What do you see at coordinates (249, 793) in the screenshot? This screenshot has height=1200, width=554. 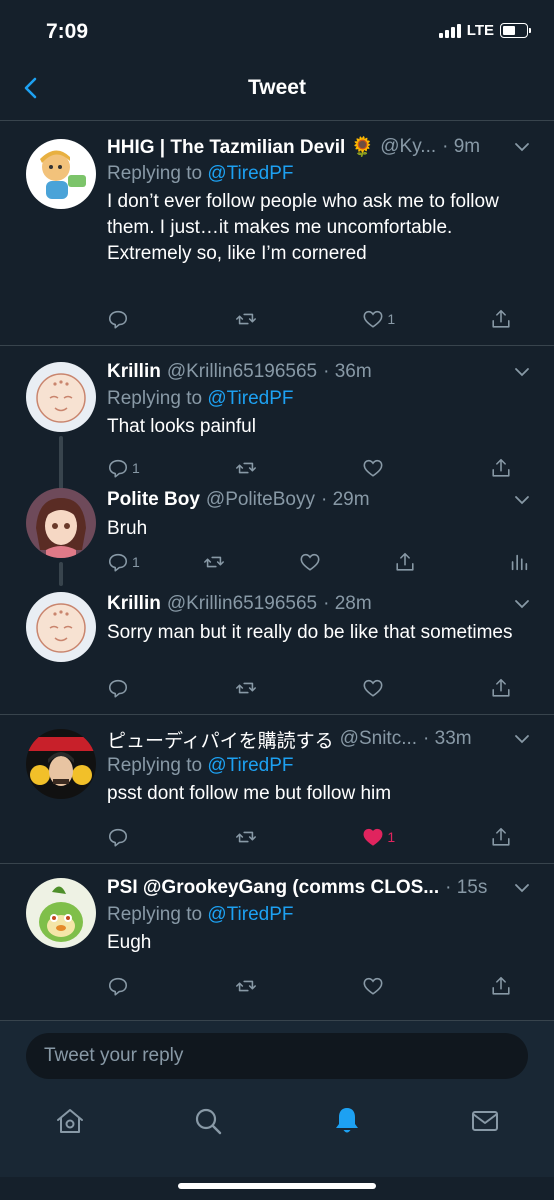 I see `tweet-text: psst dont follow me but follow him` at bounding box center [249, 793].